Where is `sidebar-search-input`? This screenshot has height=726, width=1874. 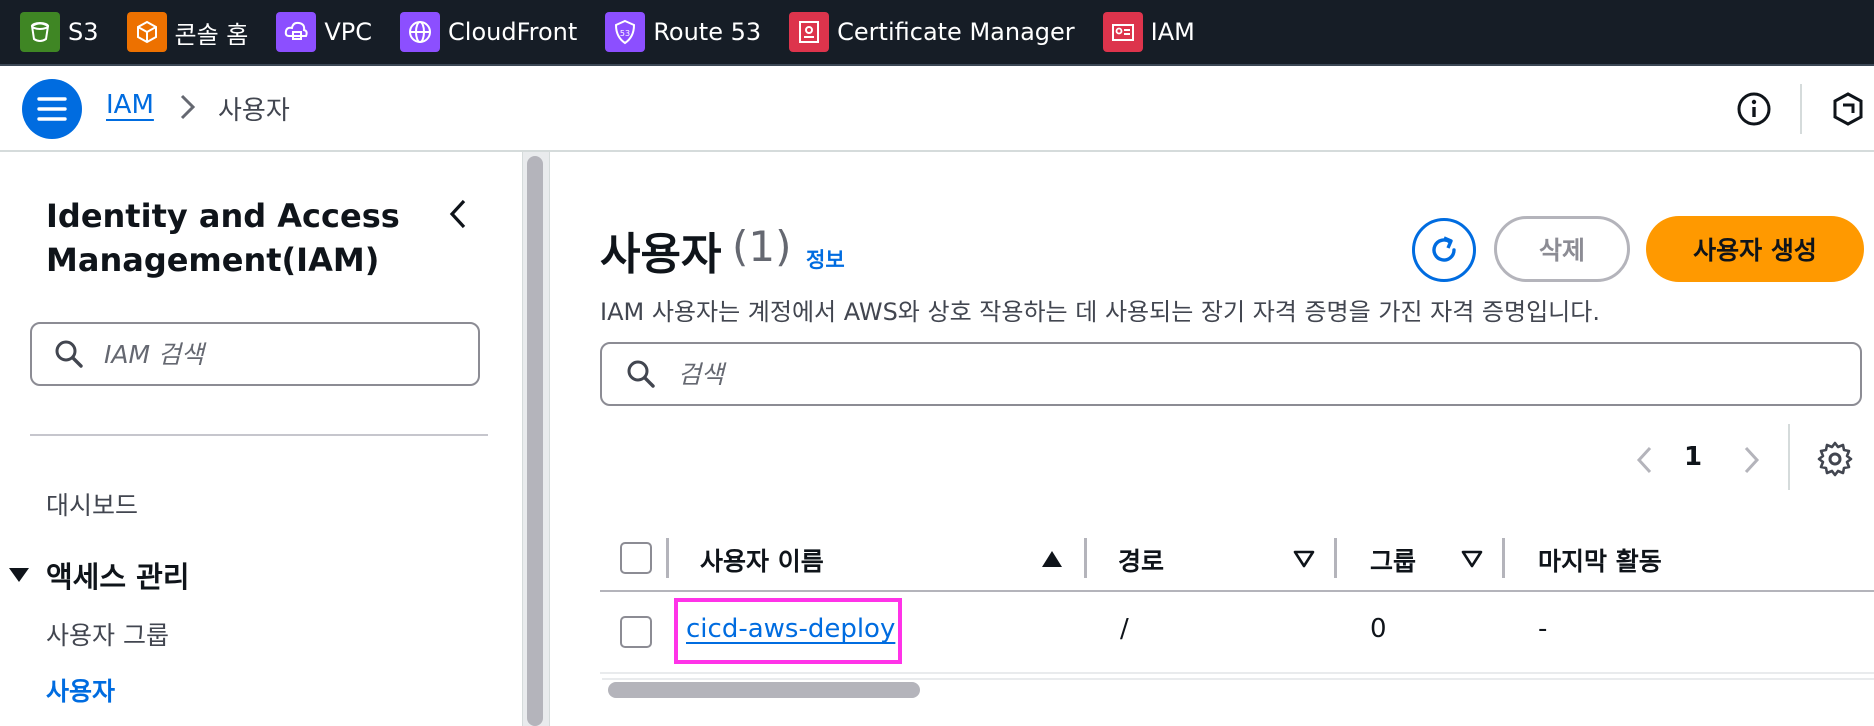 sidebar-search-input is located at coordinates (284, 354).